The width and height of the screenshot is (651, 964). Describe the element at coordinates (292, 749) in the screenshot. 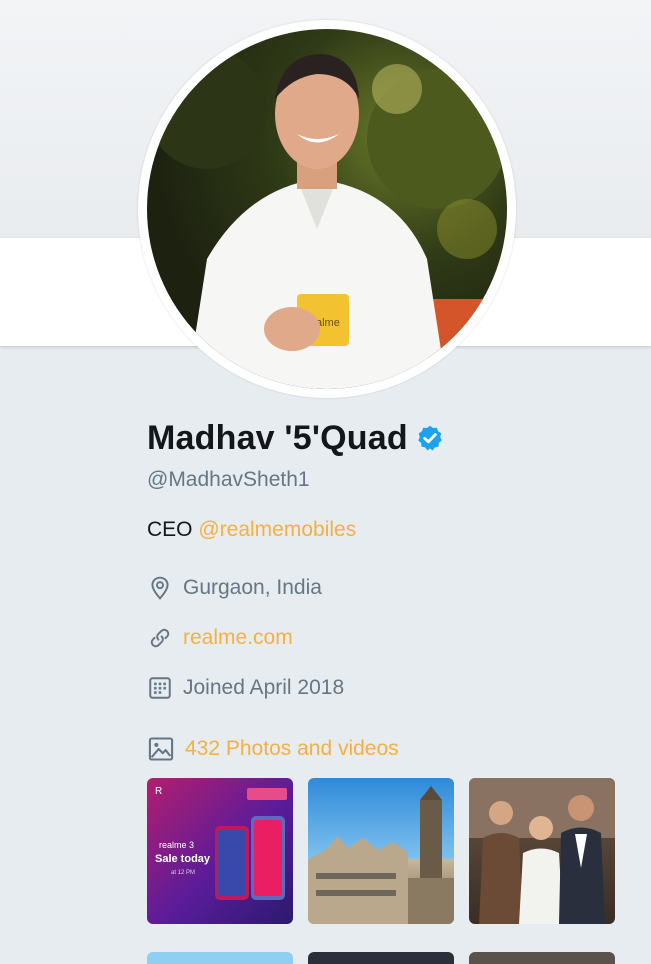

I see `photos-videos-link: 432 Photos and videos` at that location.